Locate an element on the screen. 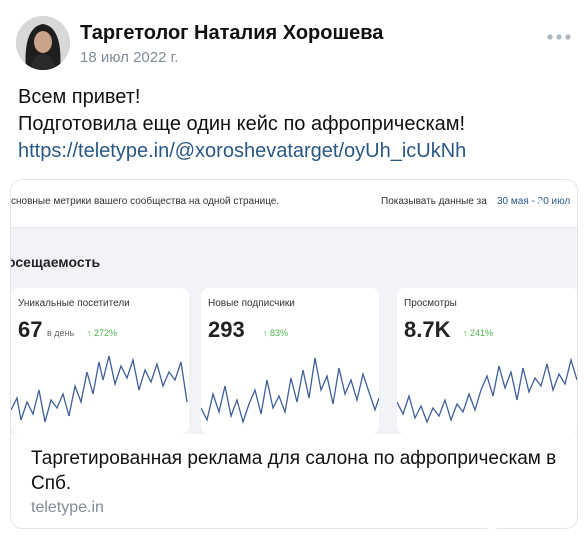 The height and width of the screenshot is (540, 588). preview-heading: осещаемость is located at coordinates (56, 262).